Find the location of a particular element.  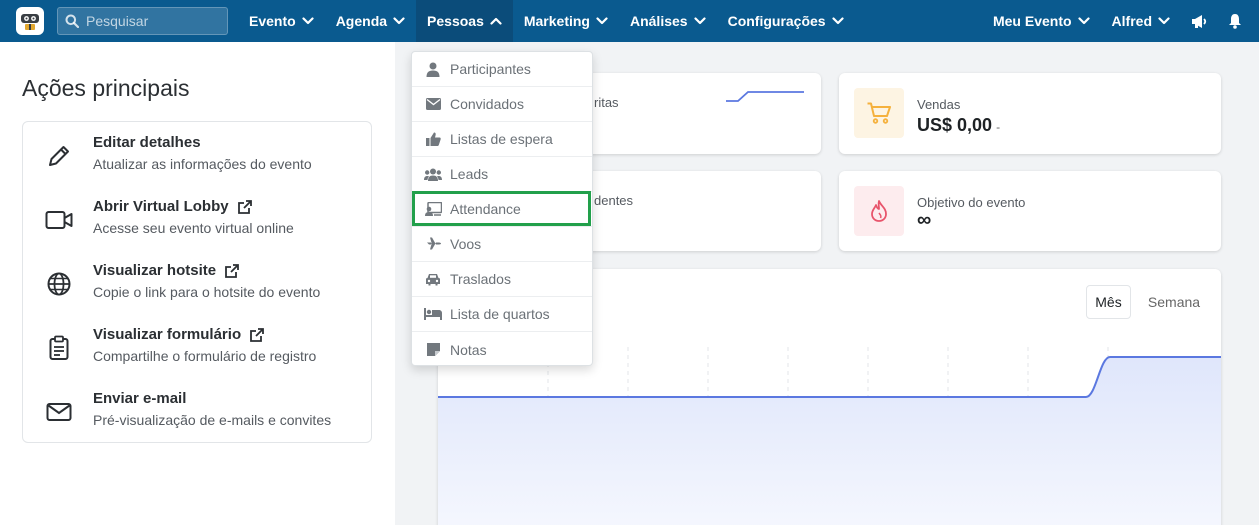

megaphone-icon is located at coordinates (1198, 21).